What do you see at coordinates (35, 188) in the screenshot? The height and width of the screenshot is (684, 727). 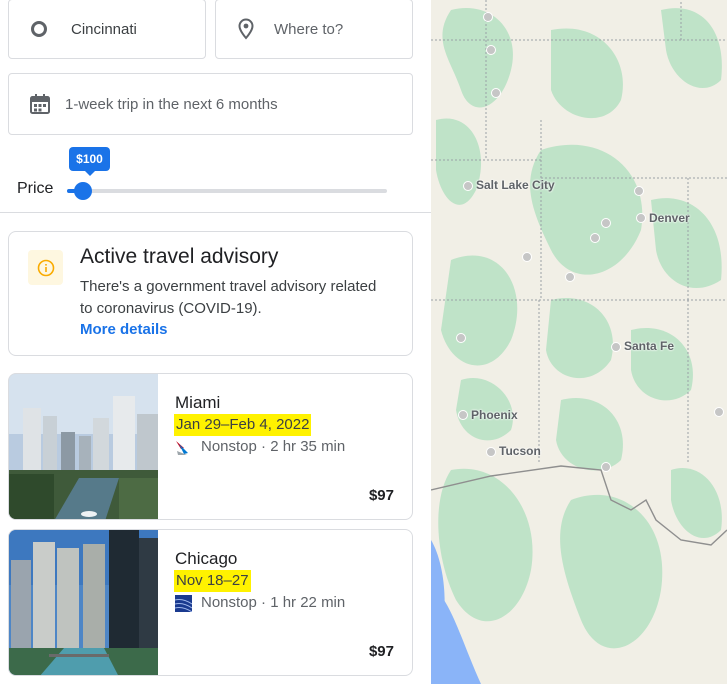 I see `price-filter-label: Price` at bounding box center [35, 188].